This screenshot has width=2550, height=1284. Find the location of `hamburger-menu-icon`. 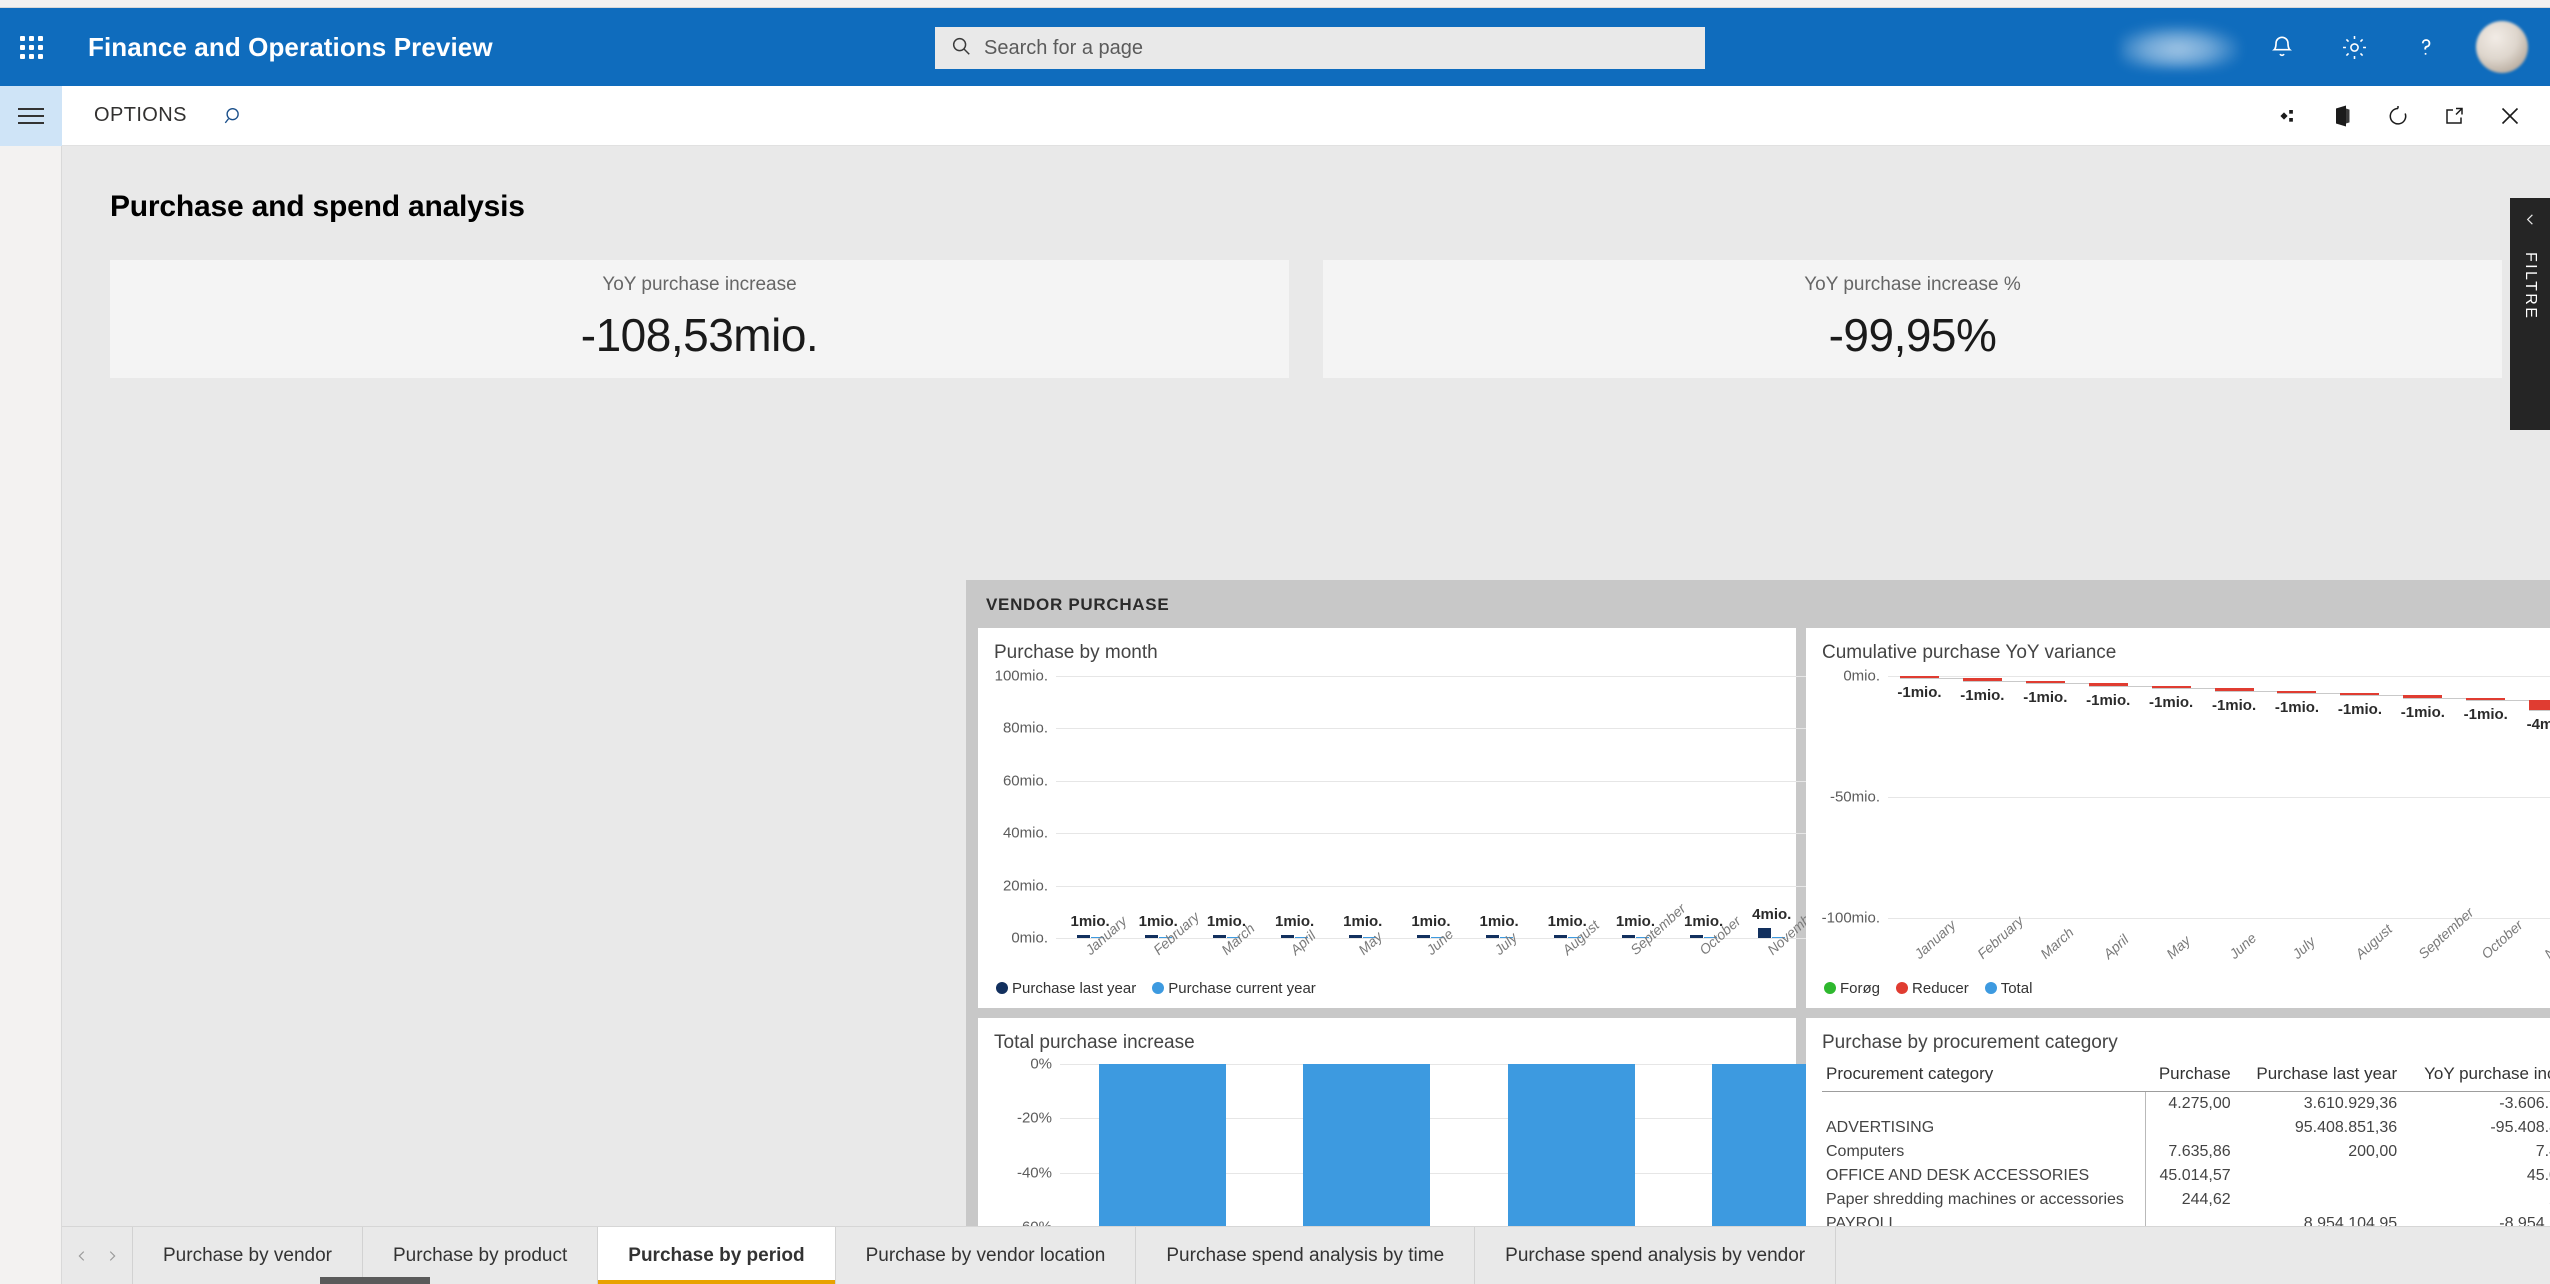

hamburger-menu-icon is located at coordinates (31, 115).